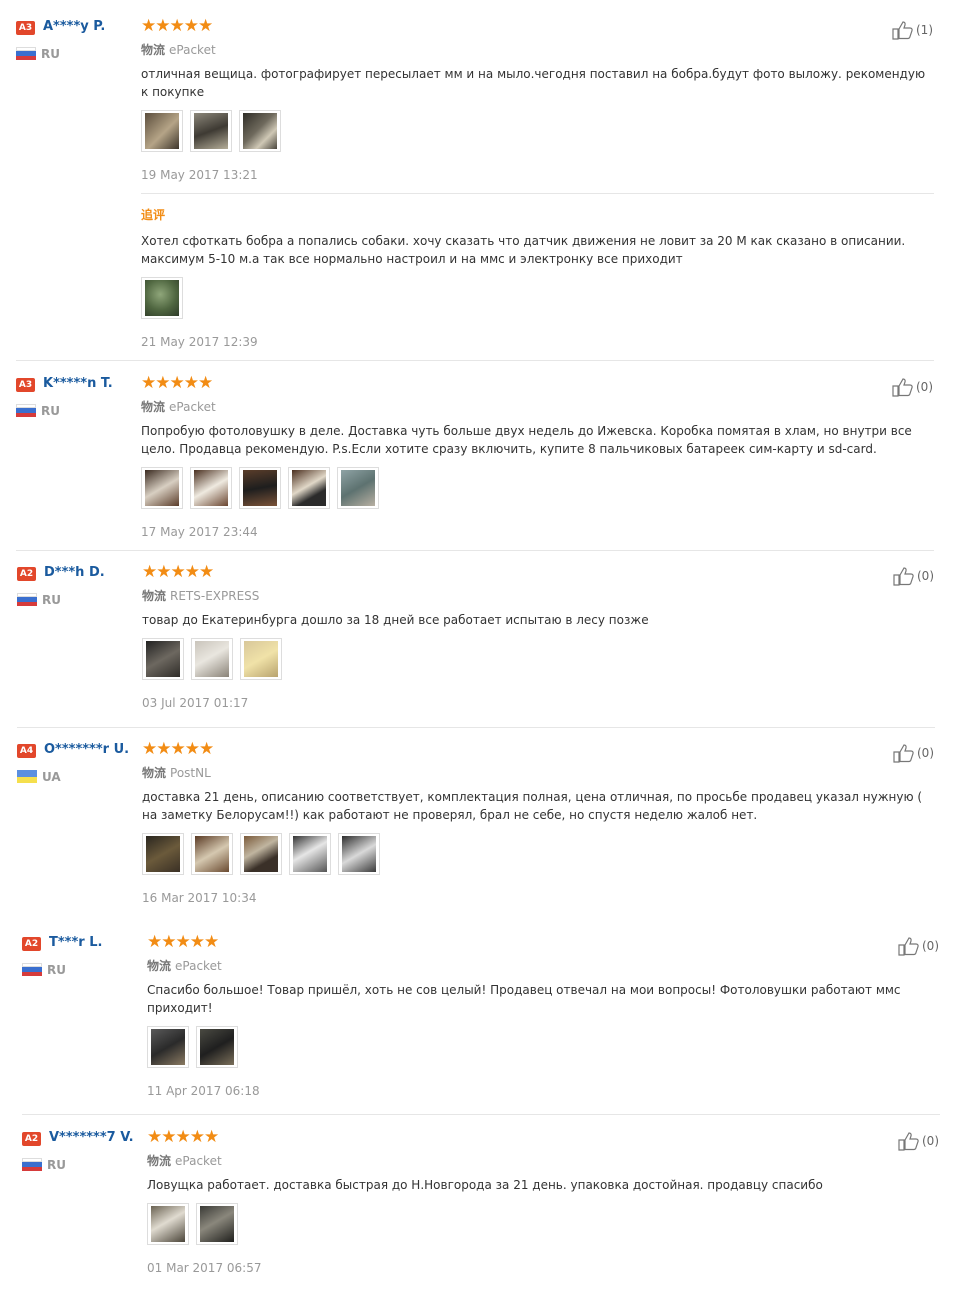 The height and width of the screenshot is (1295, 966). Describe the element at coordinates (27, 776) in the screenshot. I see `flag-ua-icon` at that location.